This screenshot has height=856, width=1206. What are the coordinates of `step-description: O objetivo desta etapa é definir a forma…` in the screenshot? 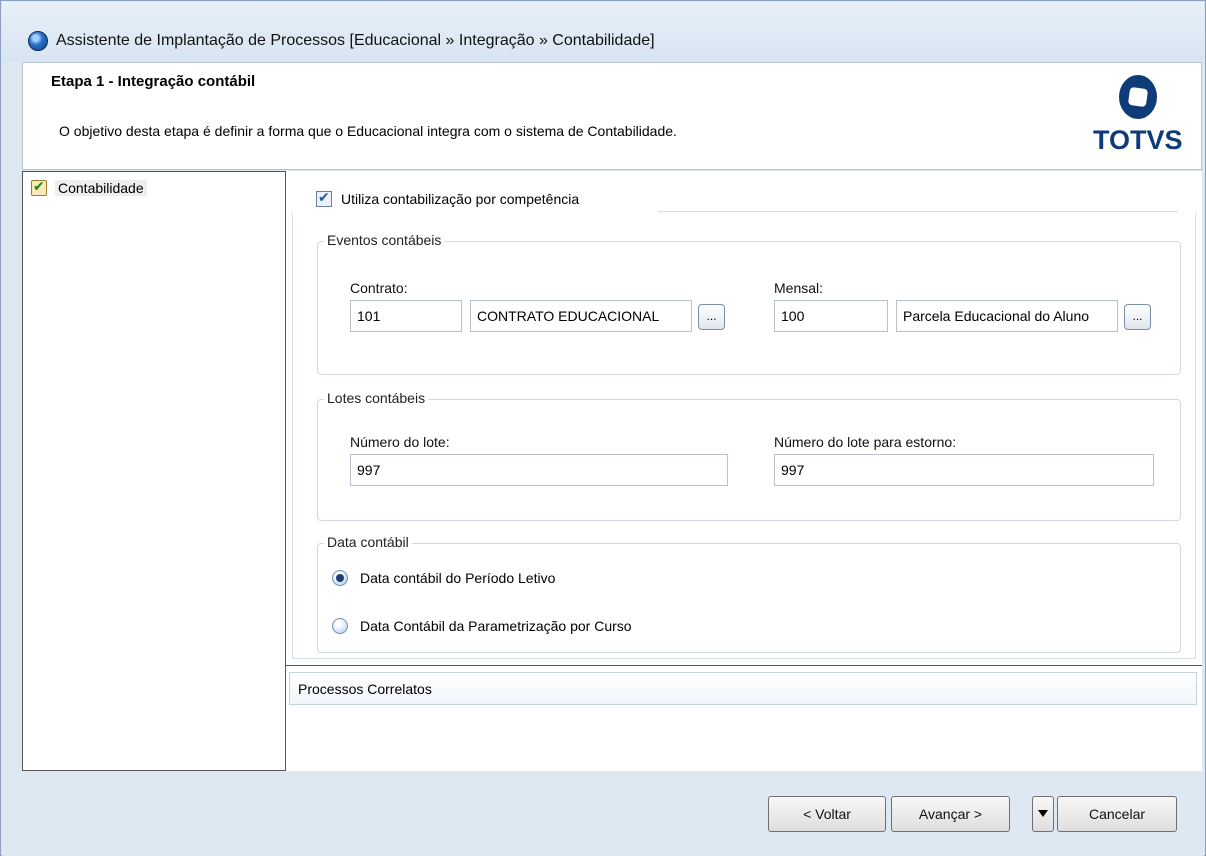 It's located at (368, 131).